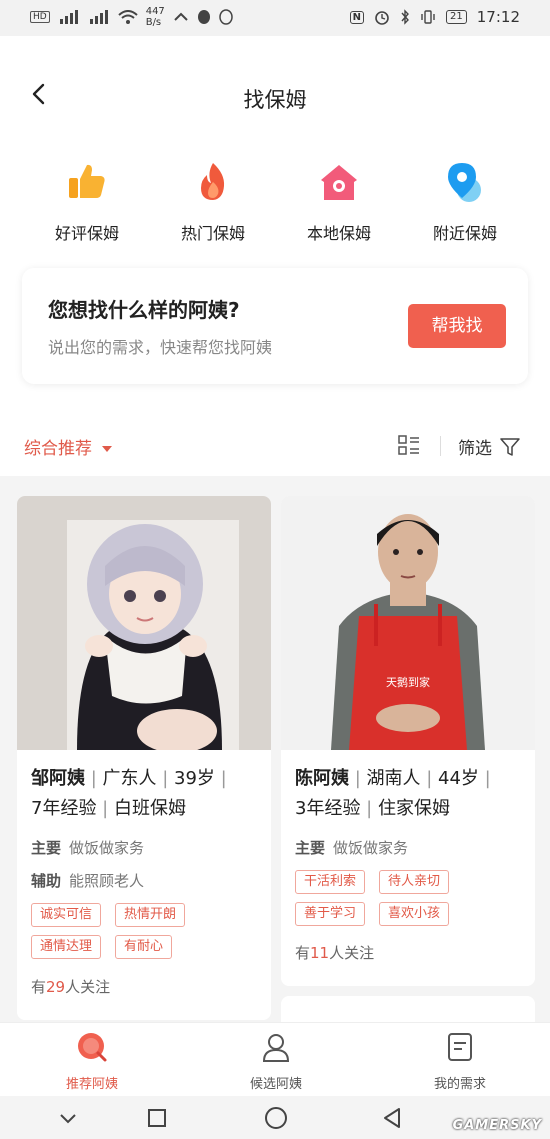  What do you see at coordinates (322, 778) in the screenshot?
I see `nanny-name: 陈阿姨` at bounding box center [322, 778].